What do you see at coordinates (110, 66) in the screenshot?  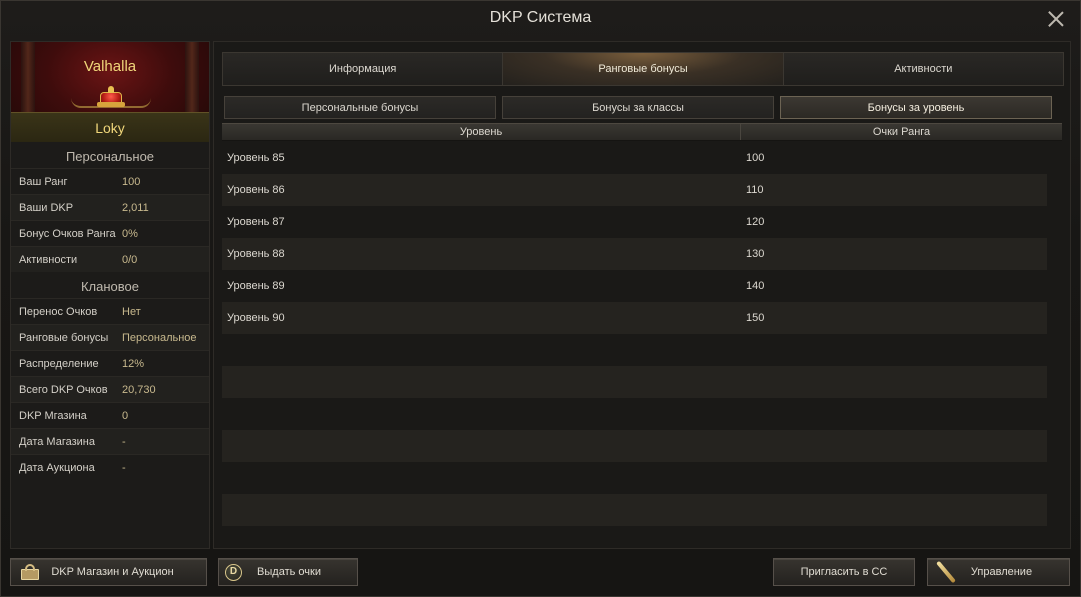 I see `guild-name: Valhalla` at bounding box center [110, 66].